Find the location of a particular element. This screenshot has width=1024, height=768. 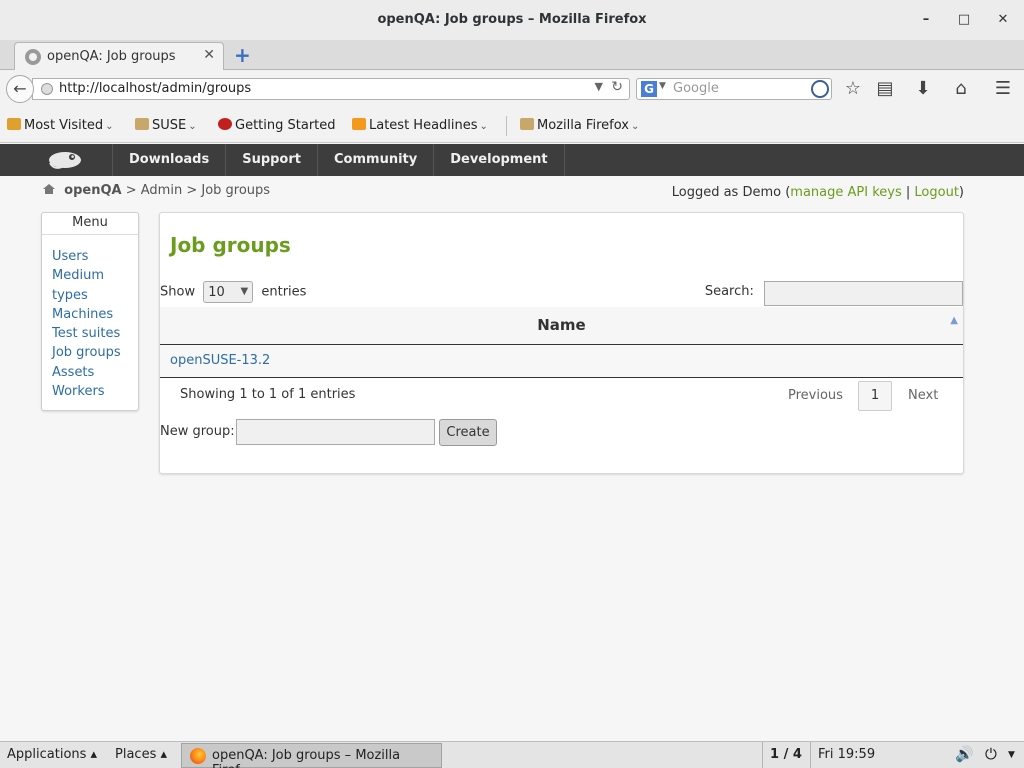

tab-strip: openQA: Job groups ✕ is located at coordinates (512, 55).